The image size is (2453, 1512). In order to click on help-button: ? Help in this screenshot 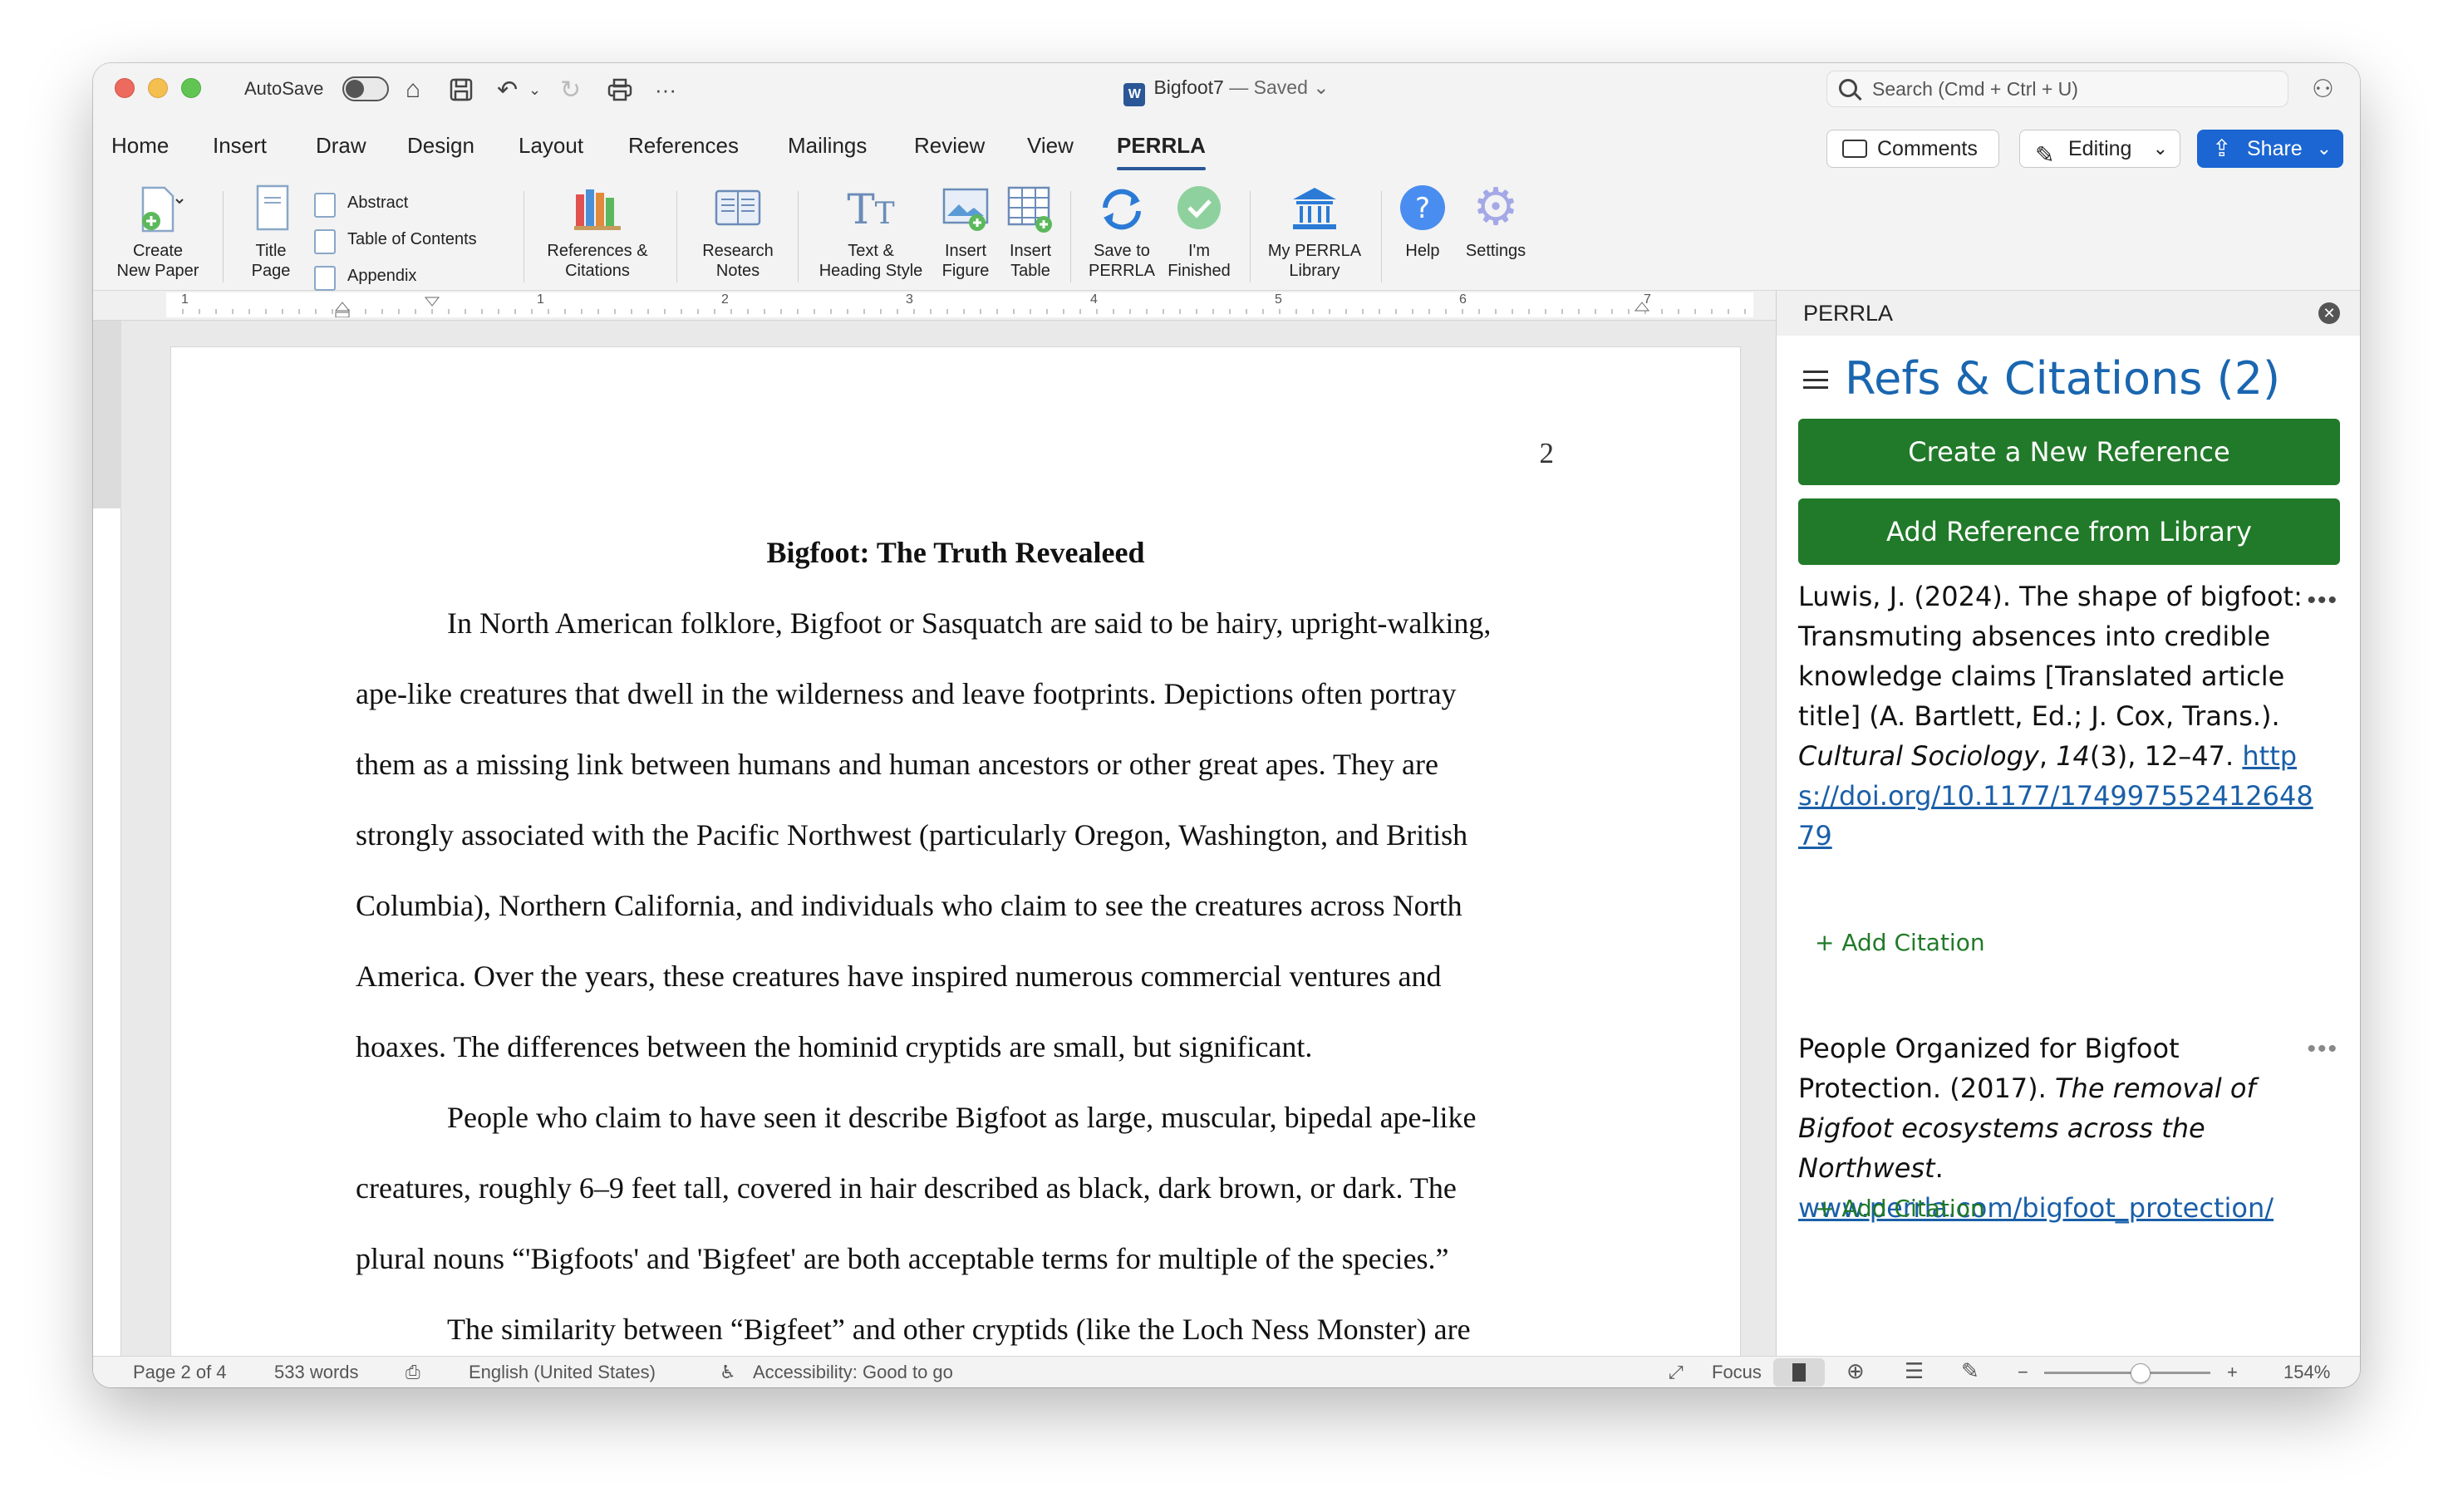, I will do `click(1422, 222)`.